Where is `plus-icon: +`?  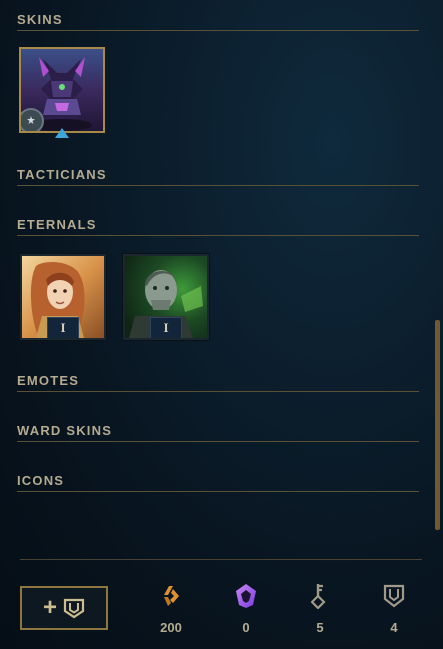 plus-icon: + is located at coordinates (49, 607).